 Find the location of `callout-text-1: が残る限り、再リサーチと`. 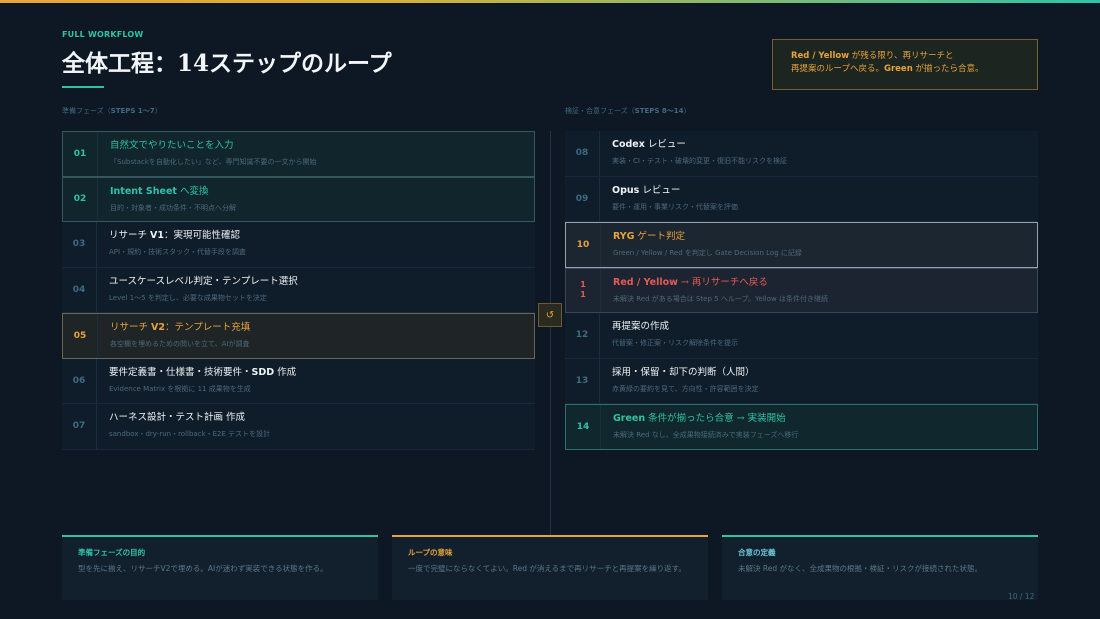

callout-text-1: が残る限り、再リサーチと is located at coordinates (901, 56).